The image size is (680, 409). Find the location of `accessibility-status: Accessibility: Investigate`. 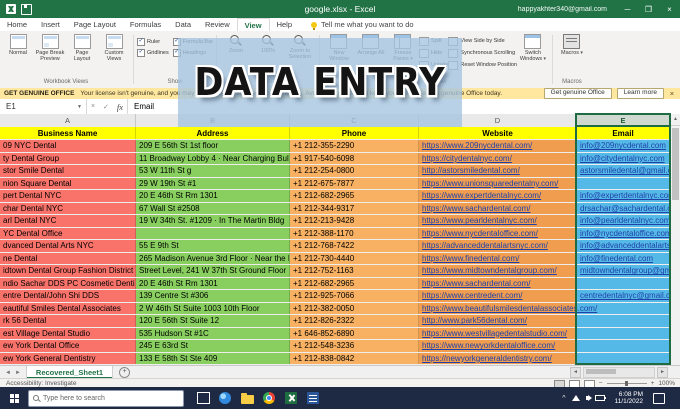

accessibility-status: Accessibility: Investigate is located at coordinates (38, 383).